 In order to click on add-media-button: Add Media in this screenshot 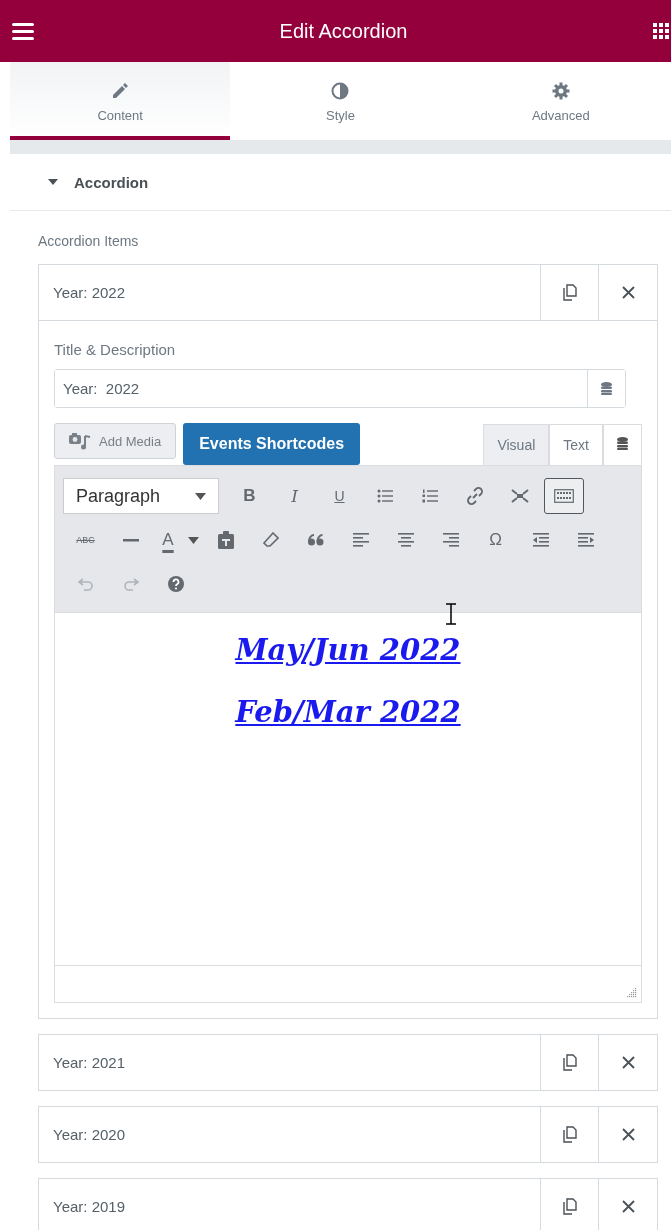, I will do `click(115, 441)`.